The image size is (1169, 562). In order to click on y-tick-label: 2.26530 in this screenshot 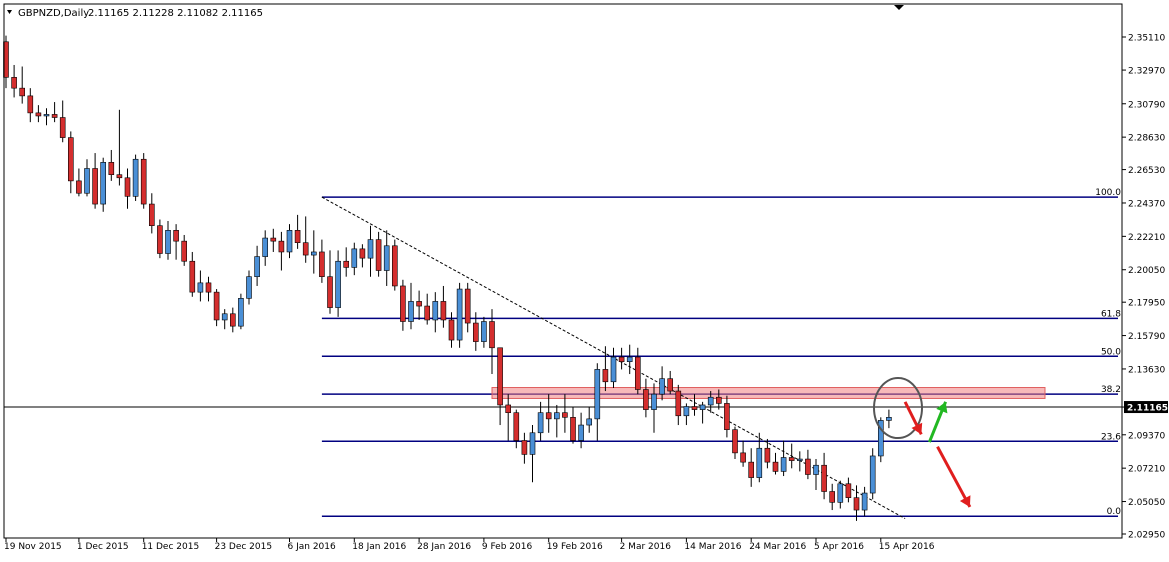, I will do `click(1146, 171)`.